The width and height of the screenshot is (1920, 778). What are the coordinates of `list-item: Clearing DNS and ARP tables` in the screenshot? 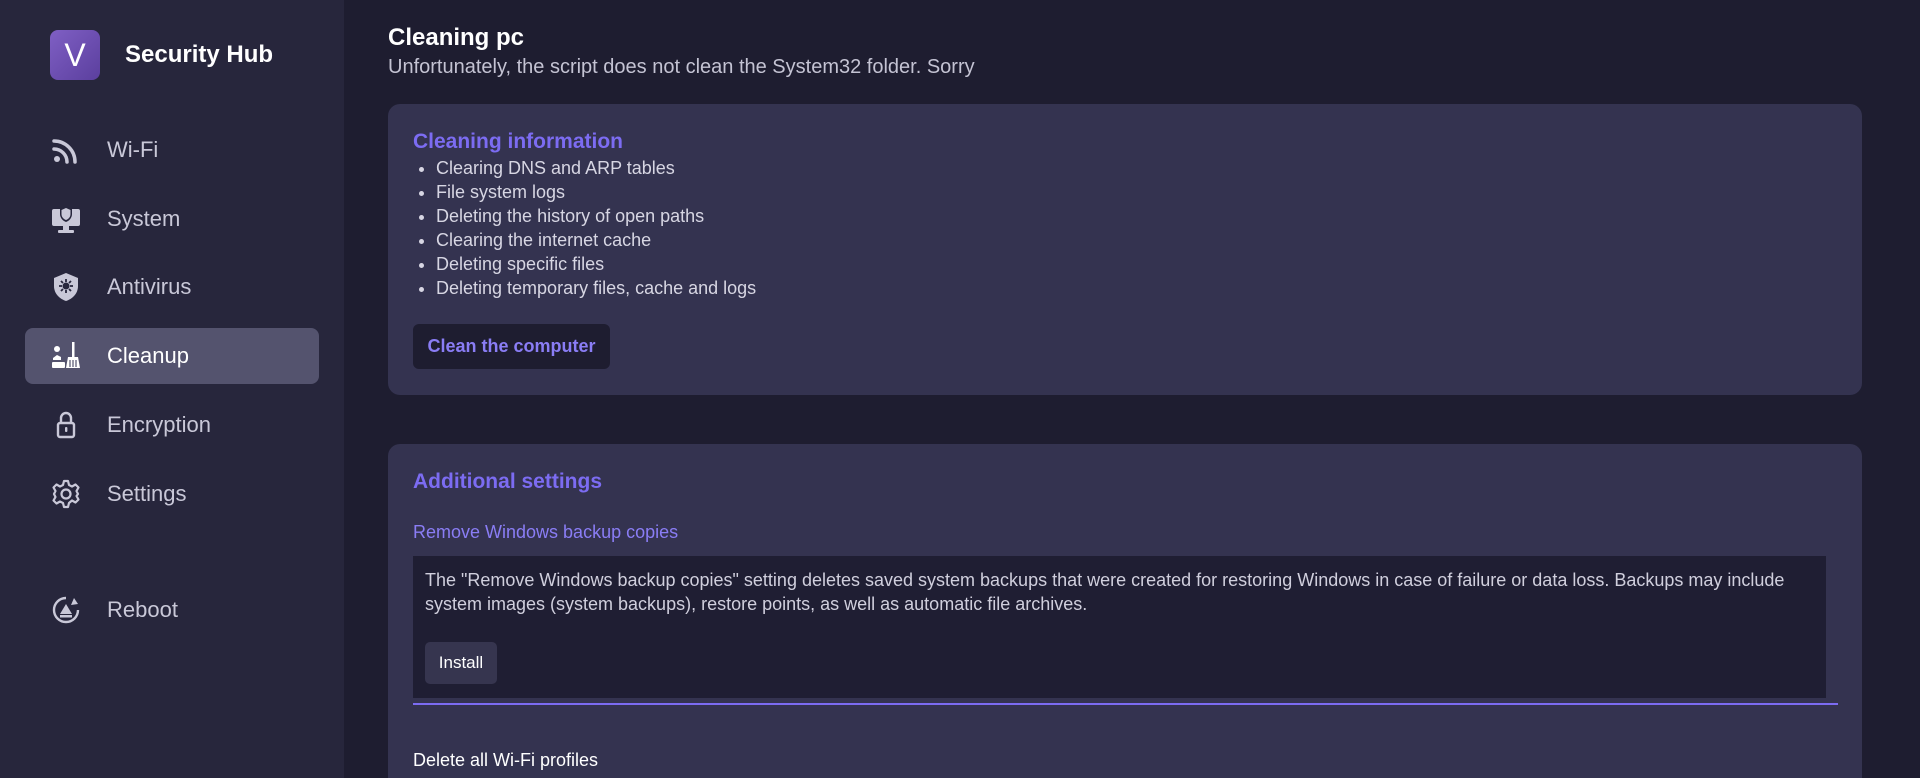 It's located at (596, 168).